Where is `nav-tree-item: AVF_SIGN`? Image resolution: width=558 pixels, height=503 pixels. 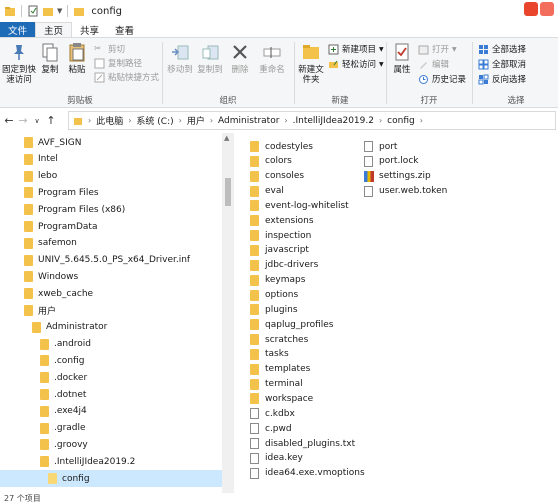
nav-tree-item: AVF_SIGN is located at coordinates (111, 142).